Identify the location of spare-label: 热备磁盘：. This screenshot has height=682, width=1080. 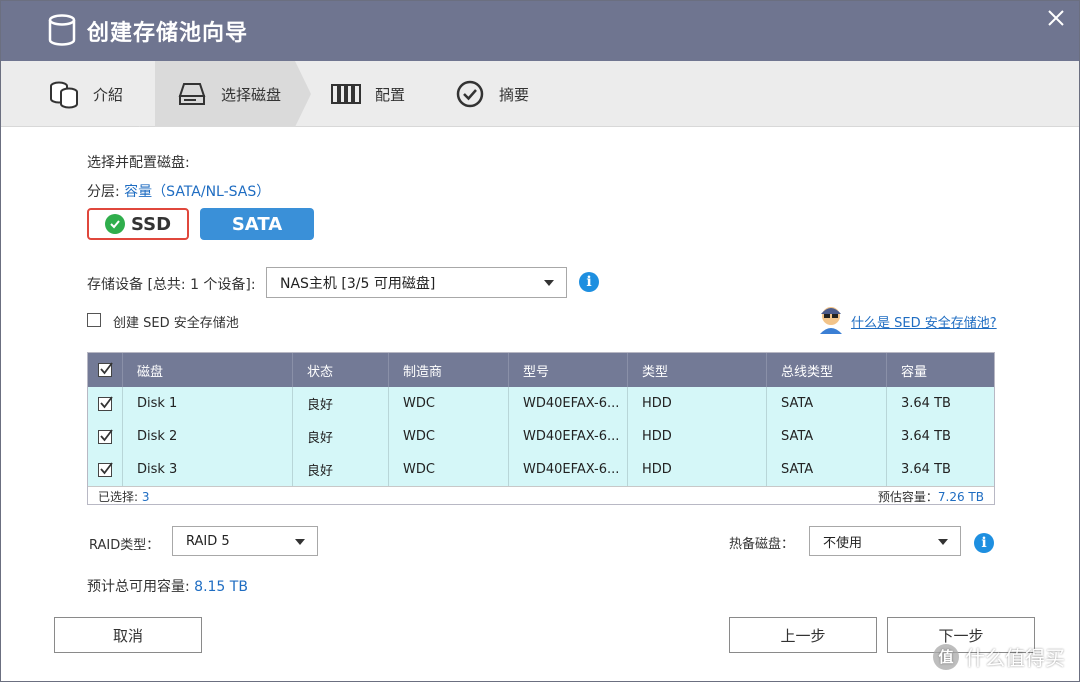
(762, 544).